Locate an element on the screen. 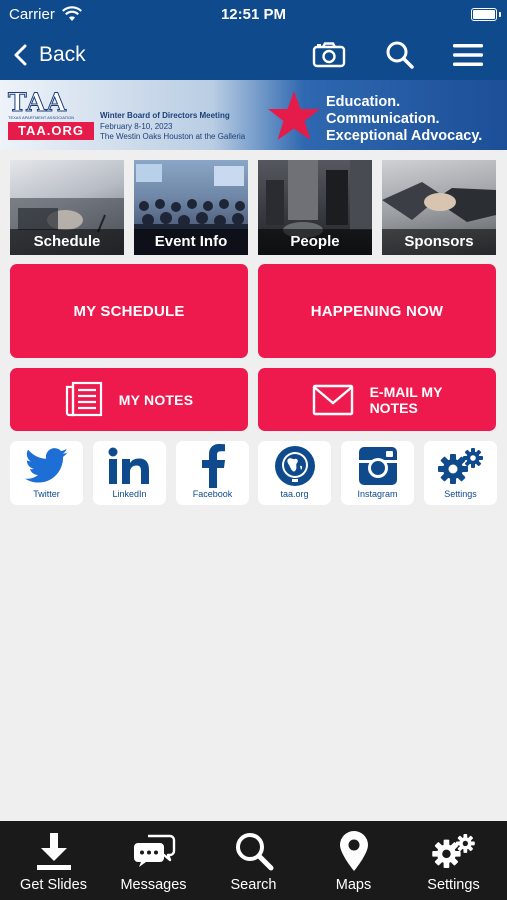 The width and height of the screenshot is (507, 900). my-notes-button: MY NOTES is located at coordinates (129, 399).